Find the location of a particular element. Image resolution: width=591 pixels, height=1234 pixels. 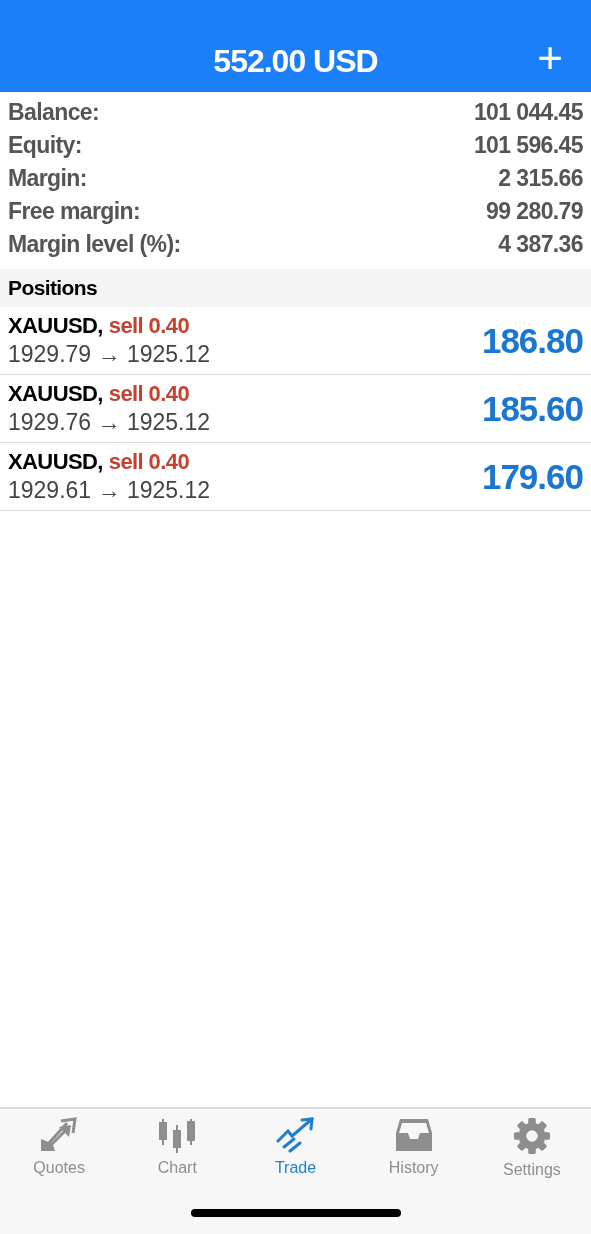

settings-icon is located at coordinates (531, 1136).